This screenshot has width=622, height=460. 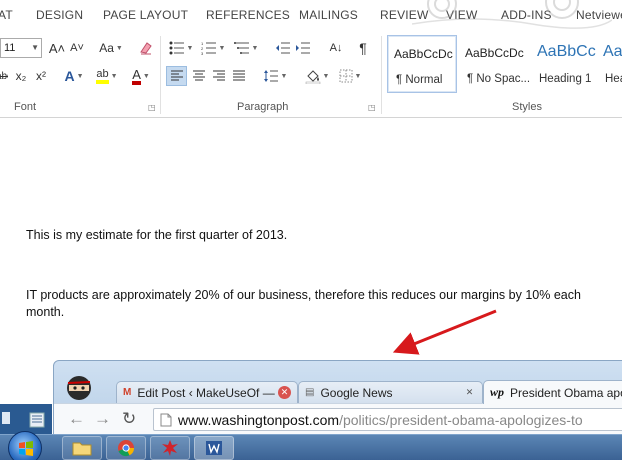 What do you see at coordinates (270, 76) in the screenshot?
I see `line-spacing-icon` at bounding box center [270, 76].